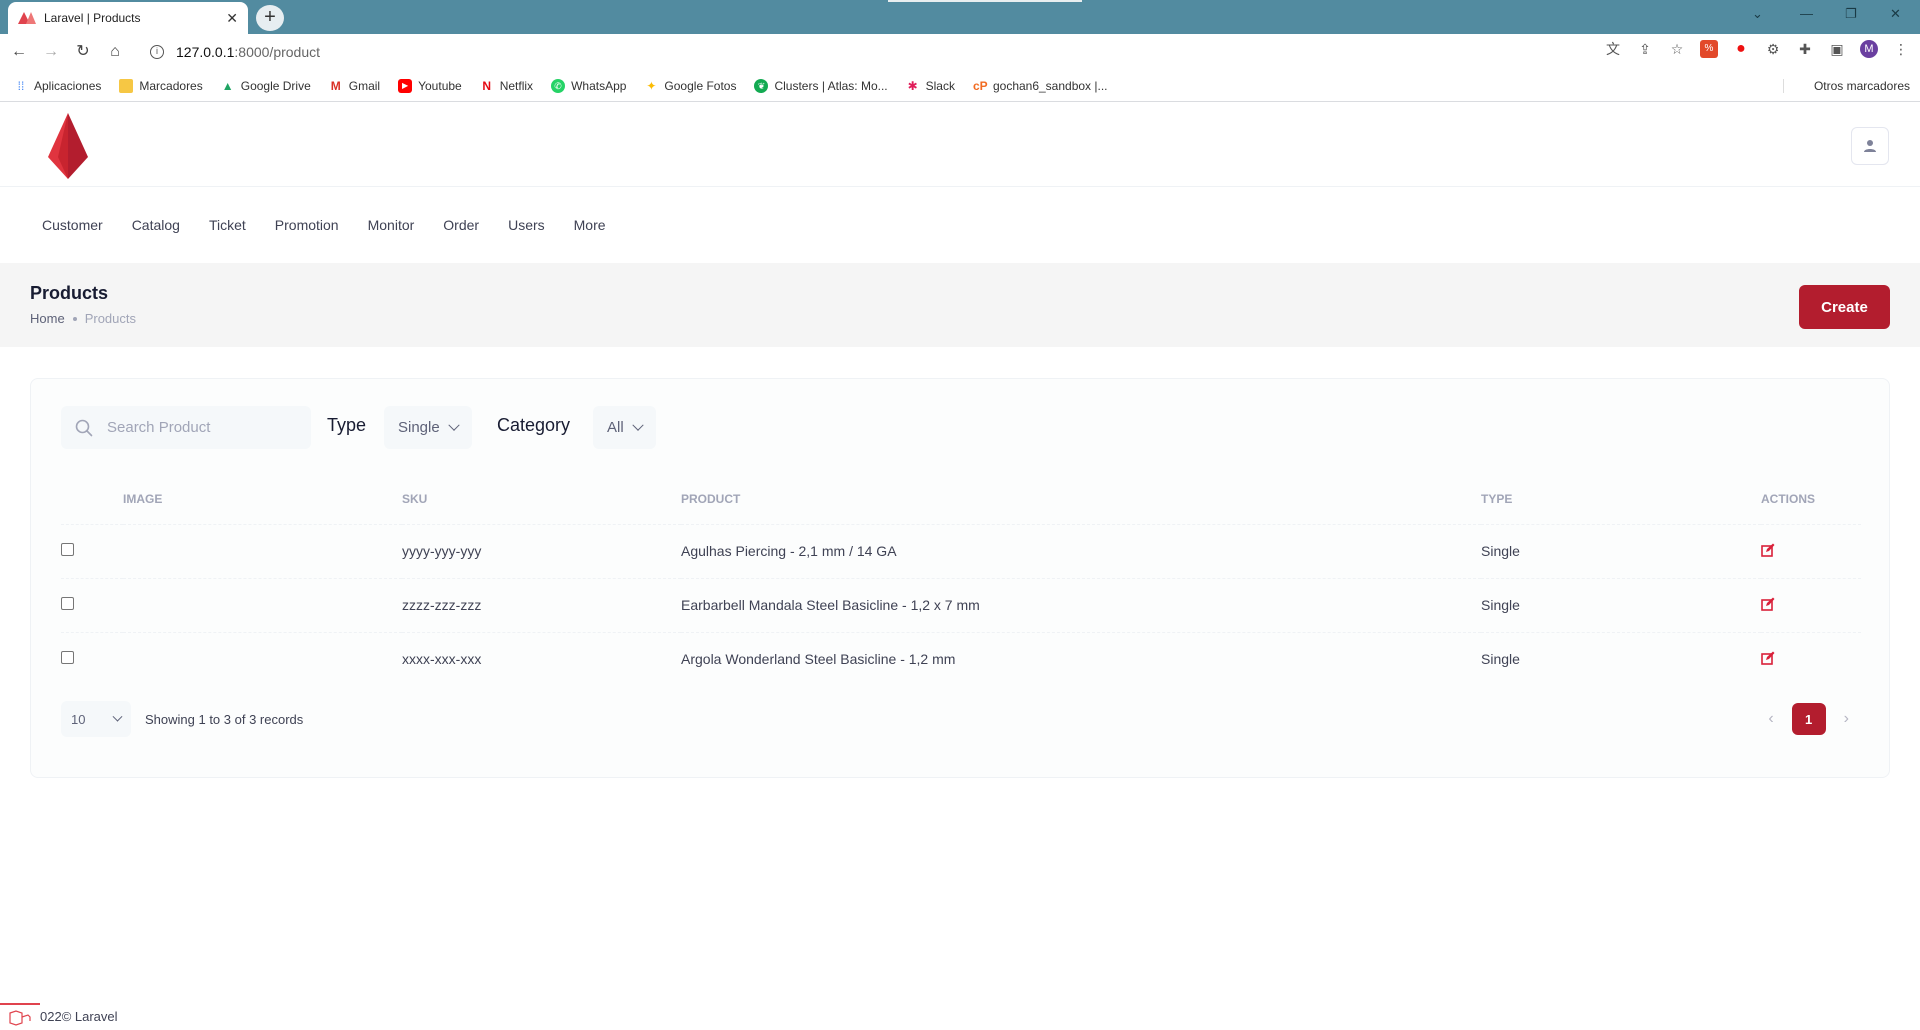 The image size is (1920, 1030). What do you see at coordinates (391, 225) in the screenshot?
I see `menu-monitor: Monitor` at bounding box center [391, 225].